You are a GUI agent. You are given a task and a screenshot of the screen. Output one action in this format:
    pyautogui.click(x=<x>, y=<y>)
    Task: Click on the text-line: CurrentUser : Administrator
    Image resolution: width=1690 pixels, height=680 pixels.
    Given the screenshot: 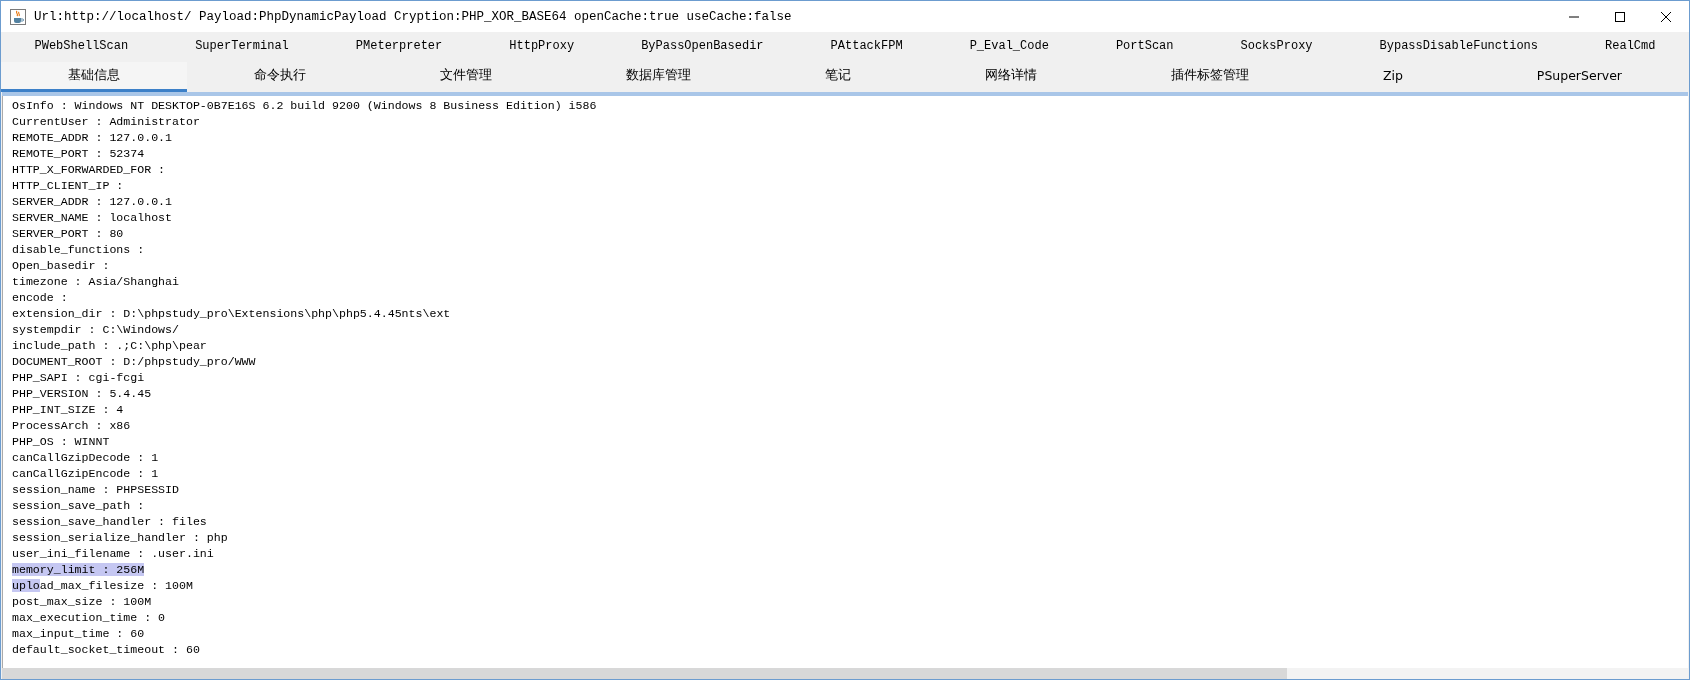 What is the action you would take?
    pyautogui.click(x=106, y=122)
    